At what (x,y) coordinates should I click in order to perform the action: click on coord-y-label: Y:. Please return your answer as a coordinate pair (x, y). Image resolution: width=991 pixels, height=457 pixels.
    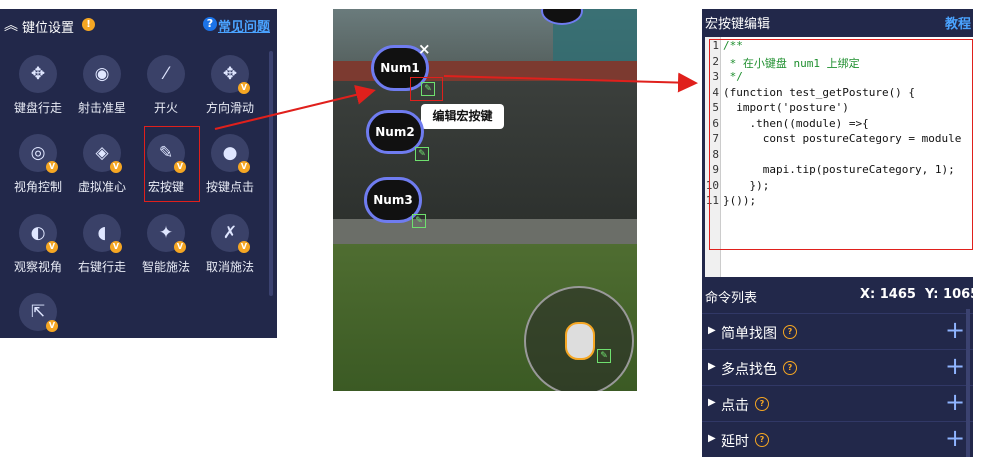
    Looking at the image, I should click on (932, 294).